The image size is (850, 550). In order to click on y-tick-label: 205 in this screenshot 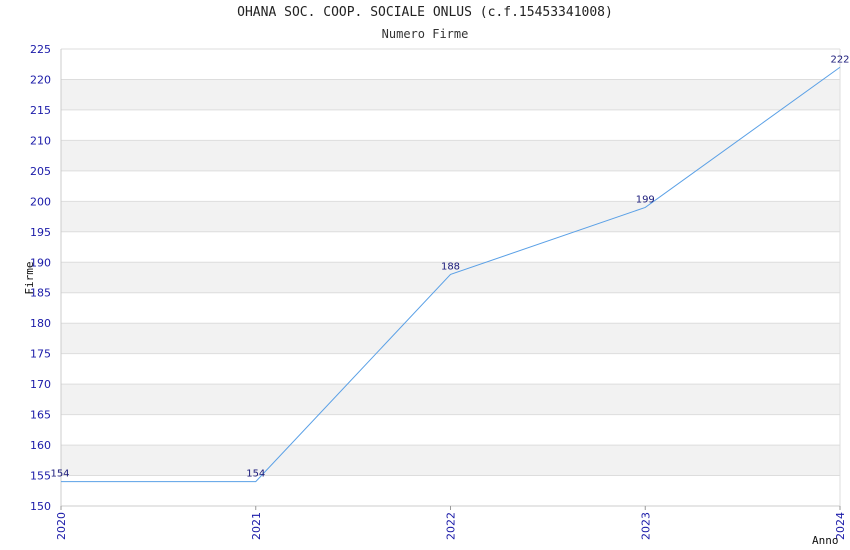, I will do `click(40, 171)`.